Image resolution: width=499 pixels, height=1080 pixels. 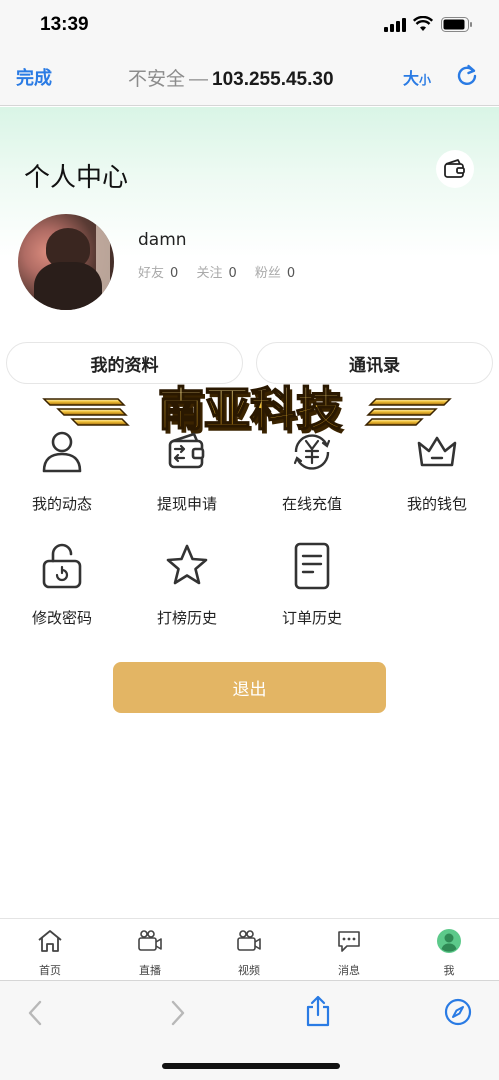 What do you see at coordinates (436, 504) in the screenshot?
I see `grid-label: 我的钱包` at bounding box center [436, 504].